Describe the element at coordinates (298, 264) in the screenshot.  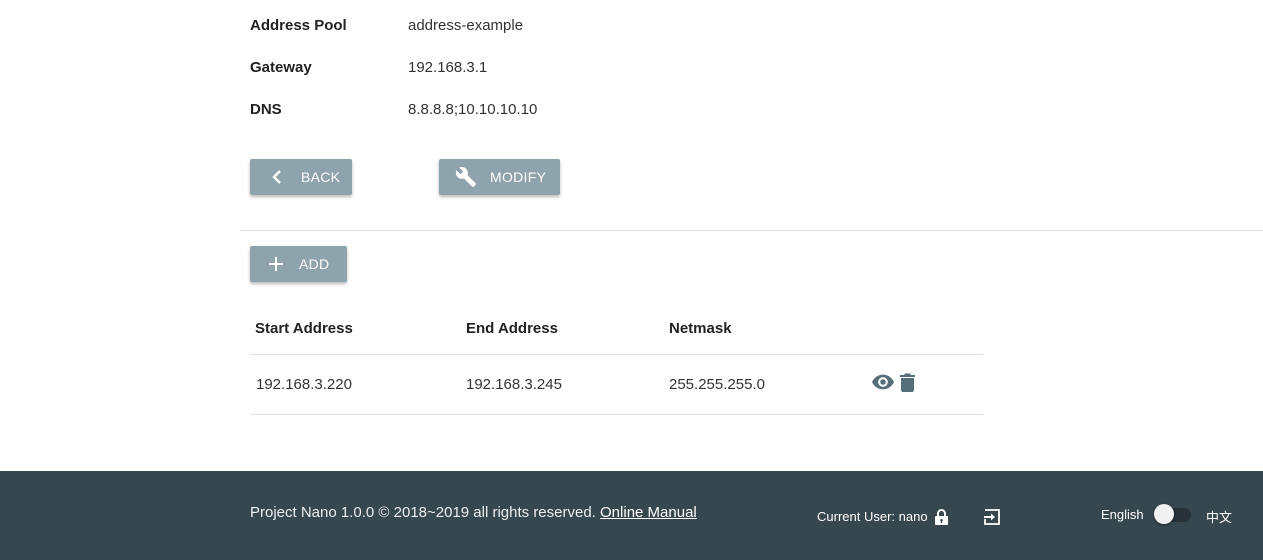
I see `add-button: ADD` at that location.